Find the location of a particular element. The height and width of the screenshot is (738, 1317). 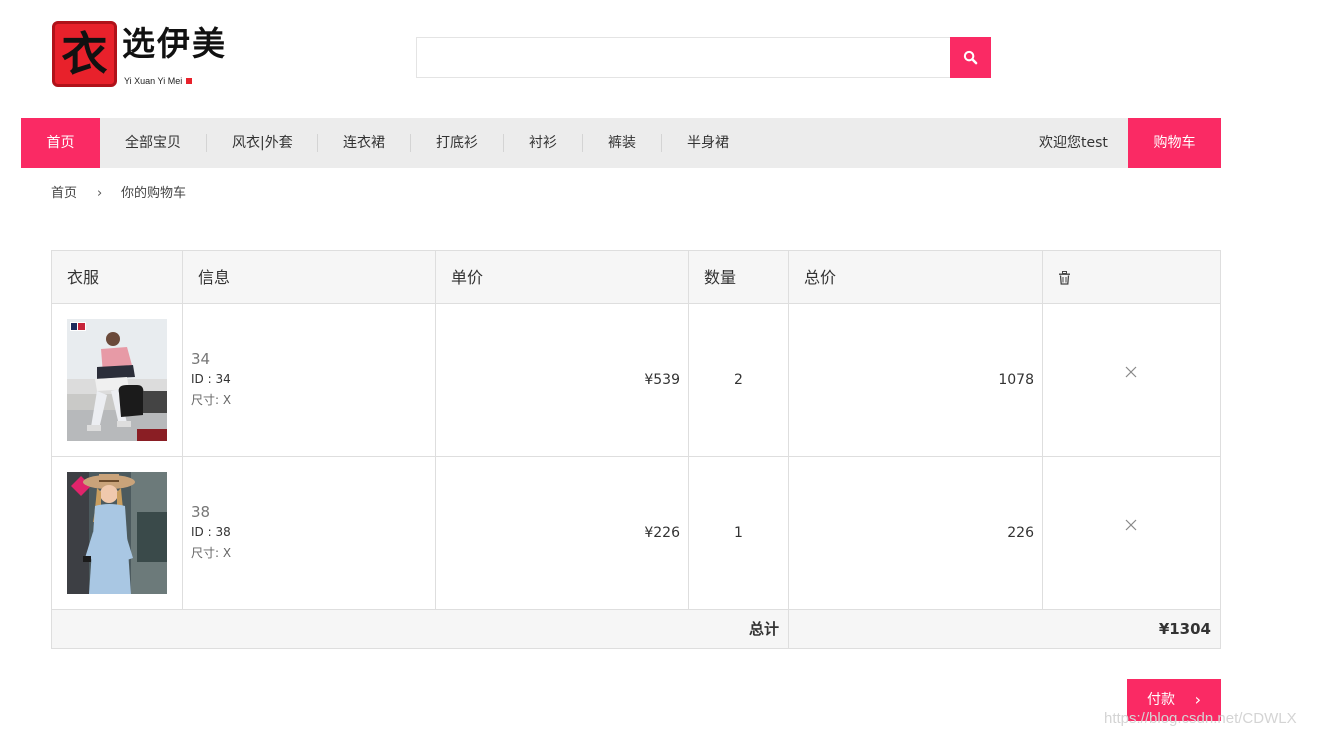

column-header-quantity: 数量 is located at coordinates (739, 277).